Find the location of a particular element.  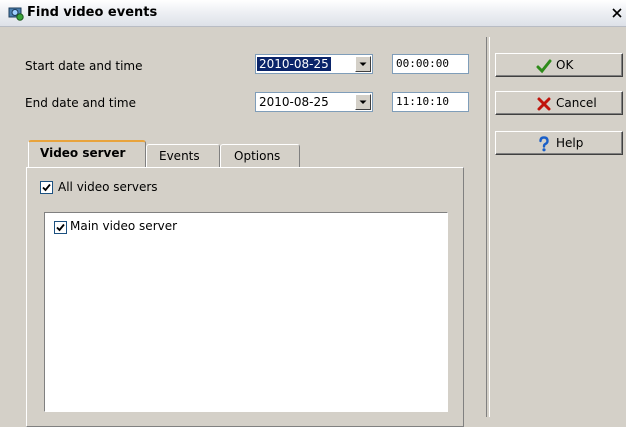

window-title: Find video events is located at coordinates (92, 12).